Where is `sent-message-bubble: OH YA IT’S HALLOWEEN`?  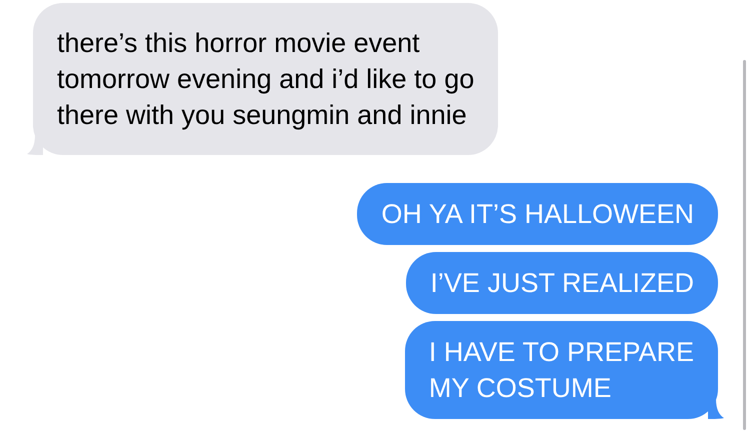
sent-message-bubble: OH YA IT’S HALLOWEEN is located at coordinates (537, 214).